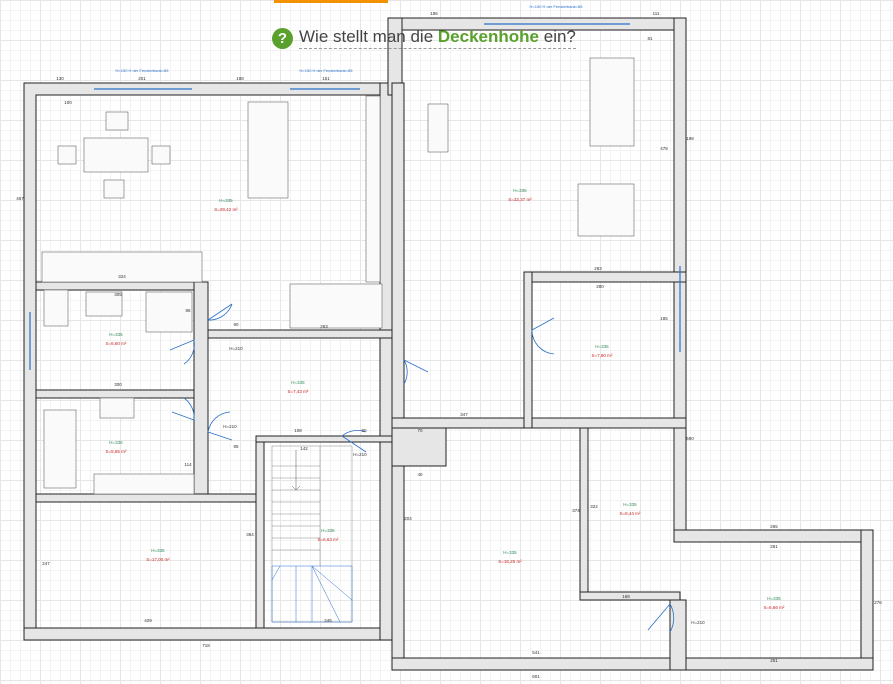  I want to click on storage-west-wall, so click(584, 514).